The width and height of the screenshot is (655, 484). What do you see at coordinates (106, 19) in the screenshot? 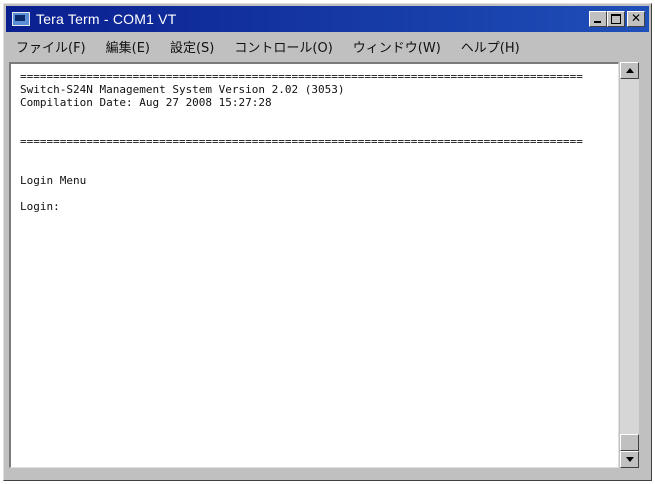
I see `window-title: Tera Term - COM1 VT` at bounding box center [106, 19].